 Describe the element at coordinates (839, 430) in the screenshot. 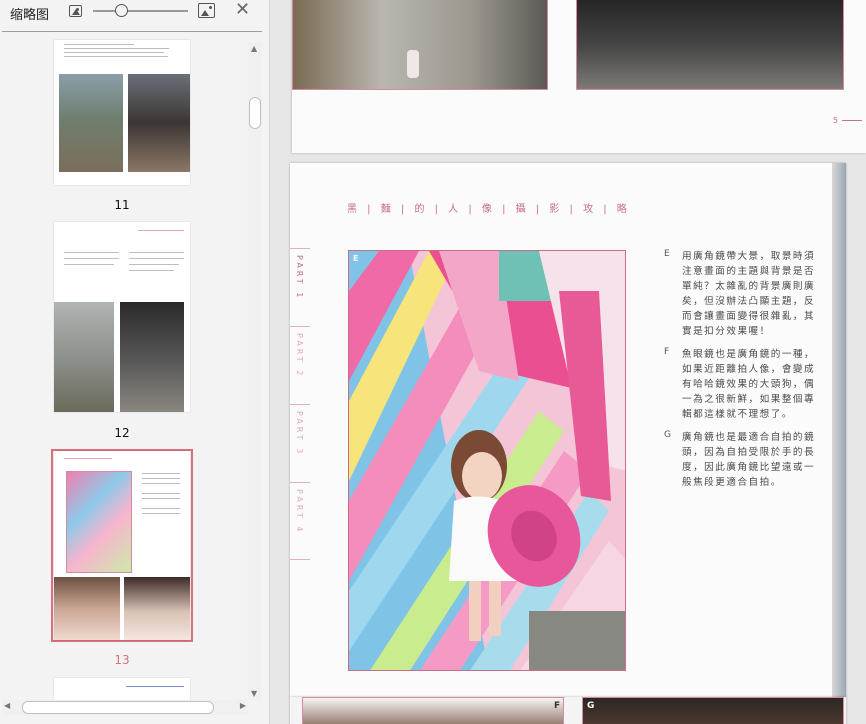

I see `page-edge-shadow` at that location.